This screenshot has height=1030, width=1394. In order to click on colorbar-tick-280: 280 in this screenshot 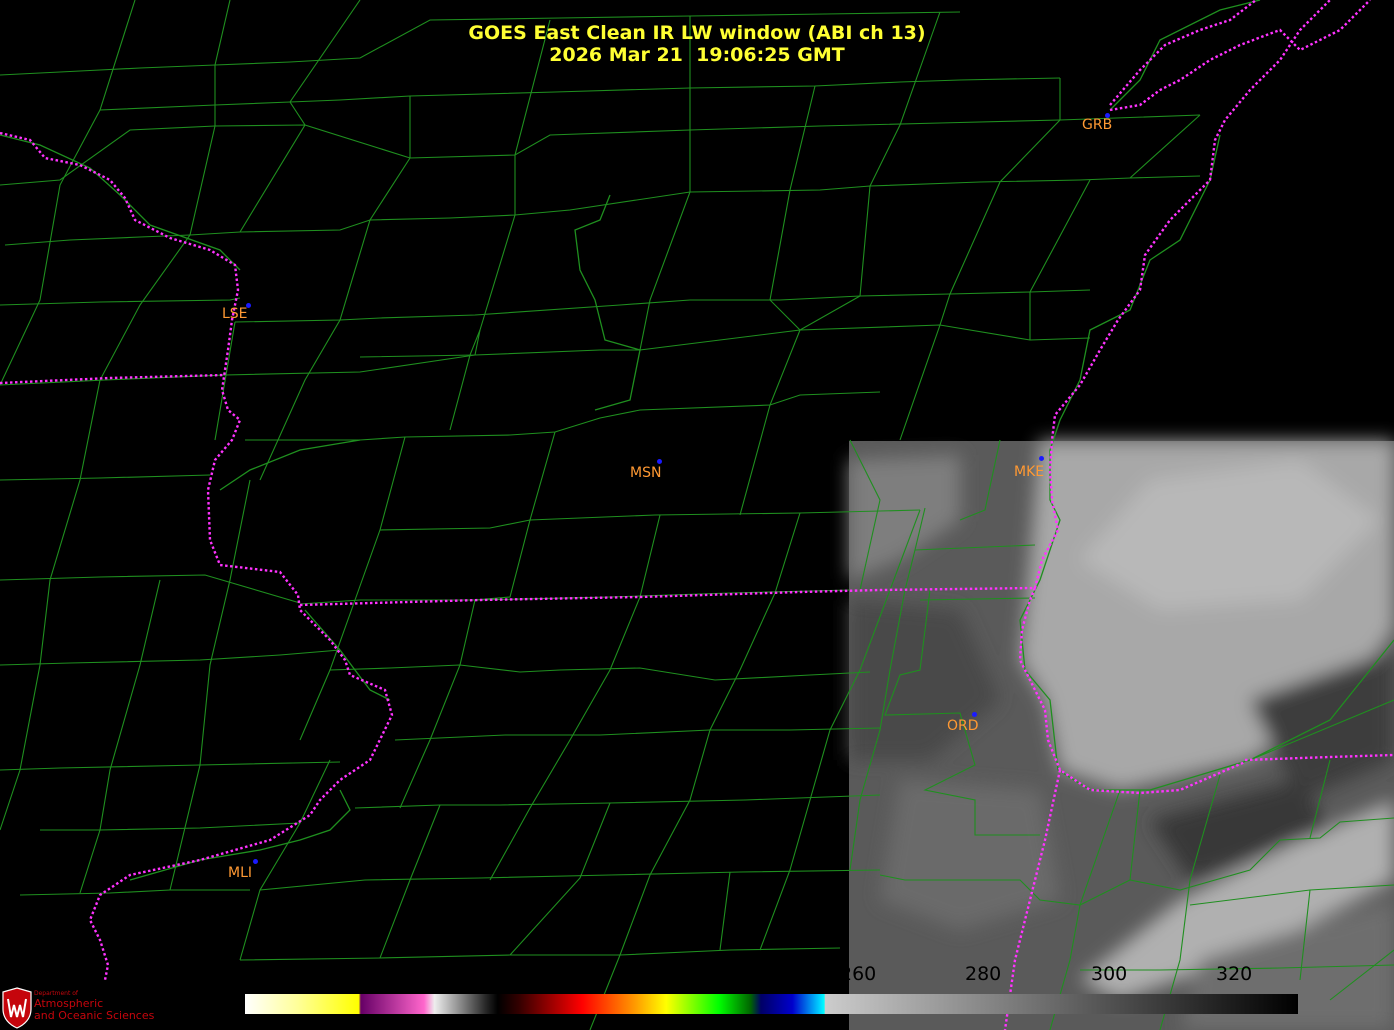, I will do `click(983, 974)`.